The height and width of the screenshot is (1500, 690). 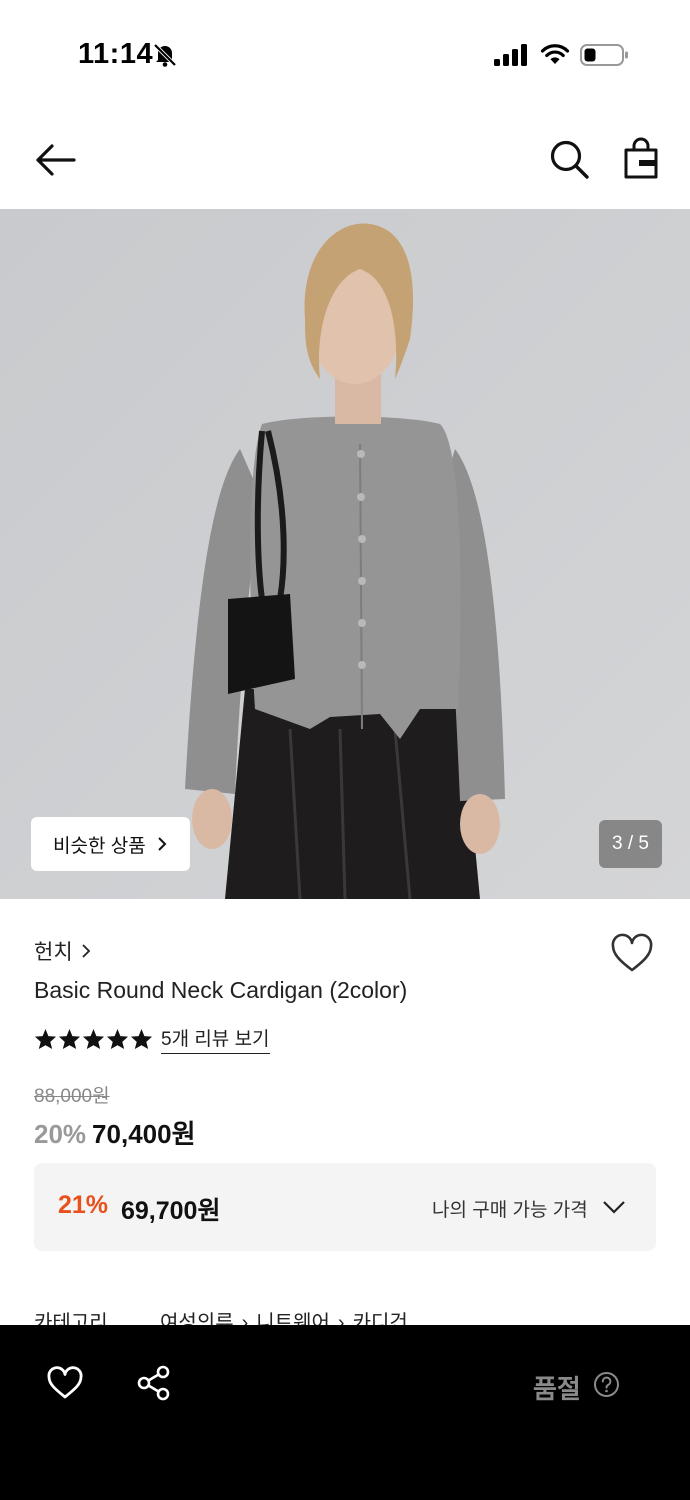 What do you see at coordinates (72, 1096) in the screenshot?
I see `original-price: 88,000원` at bounding box center [72, 1096].